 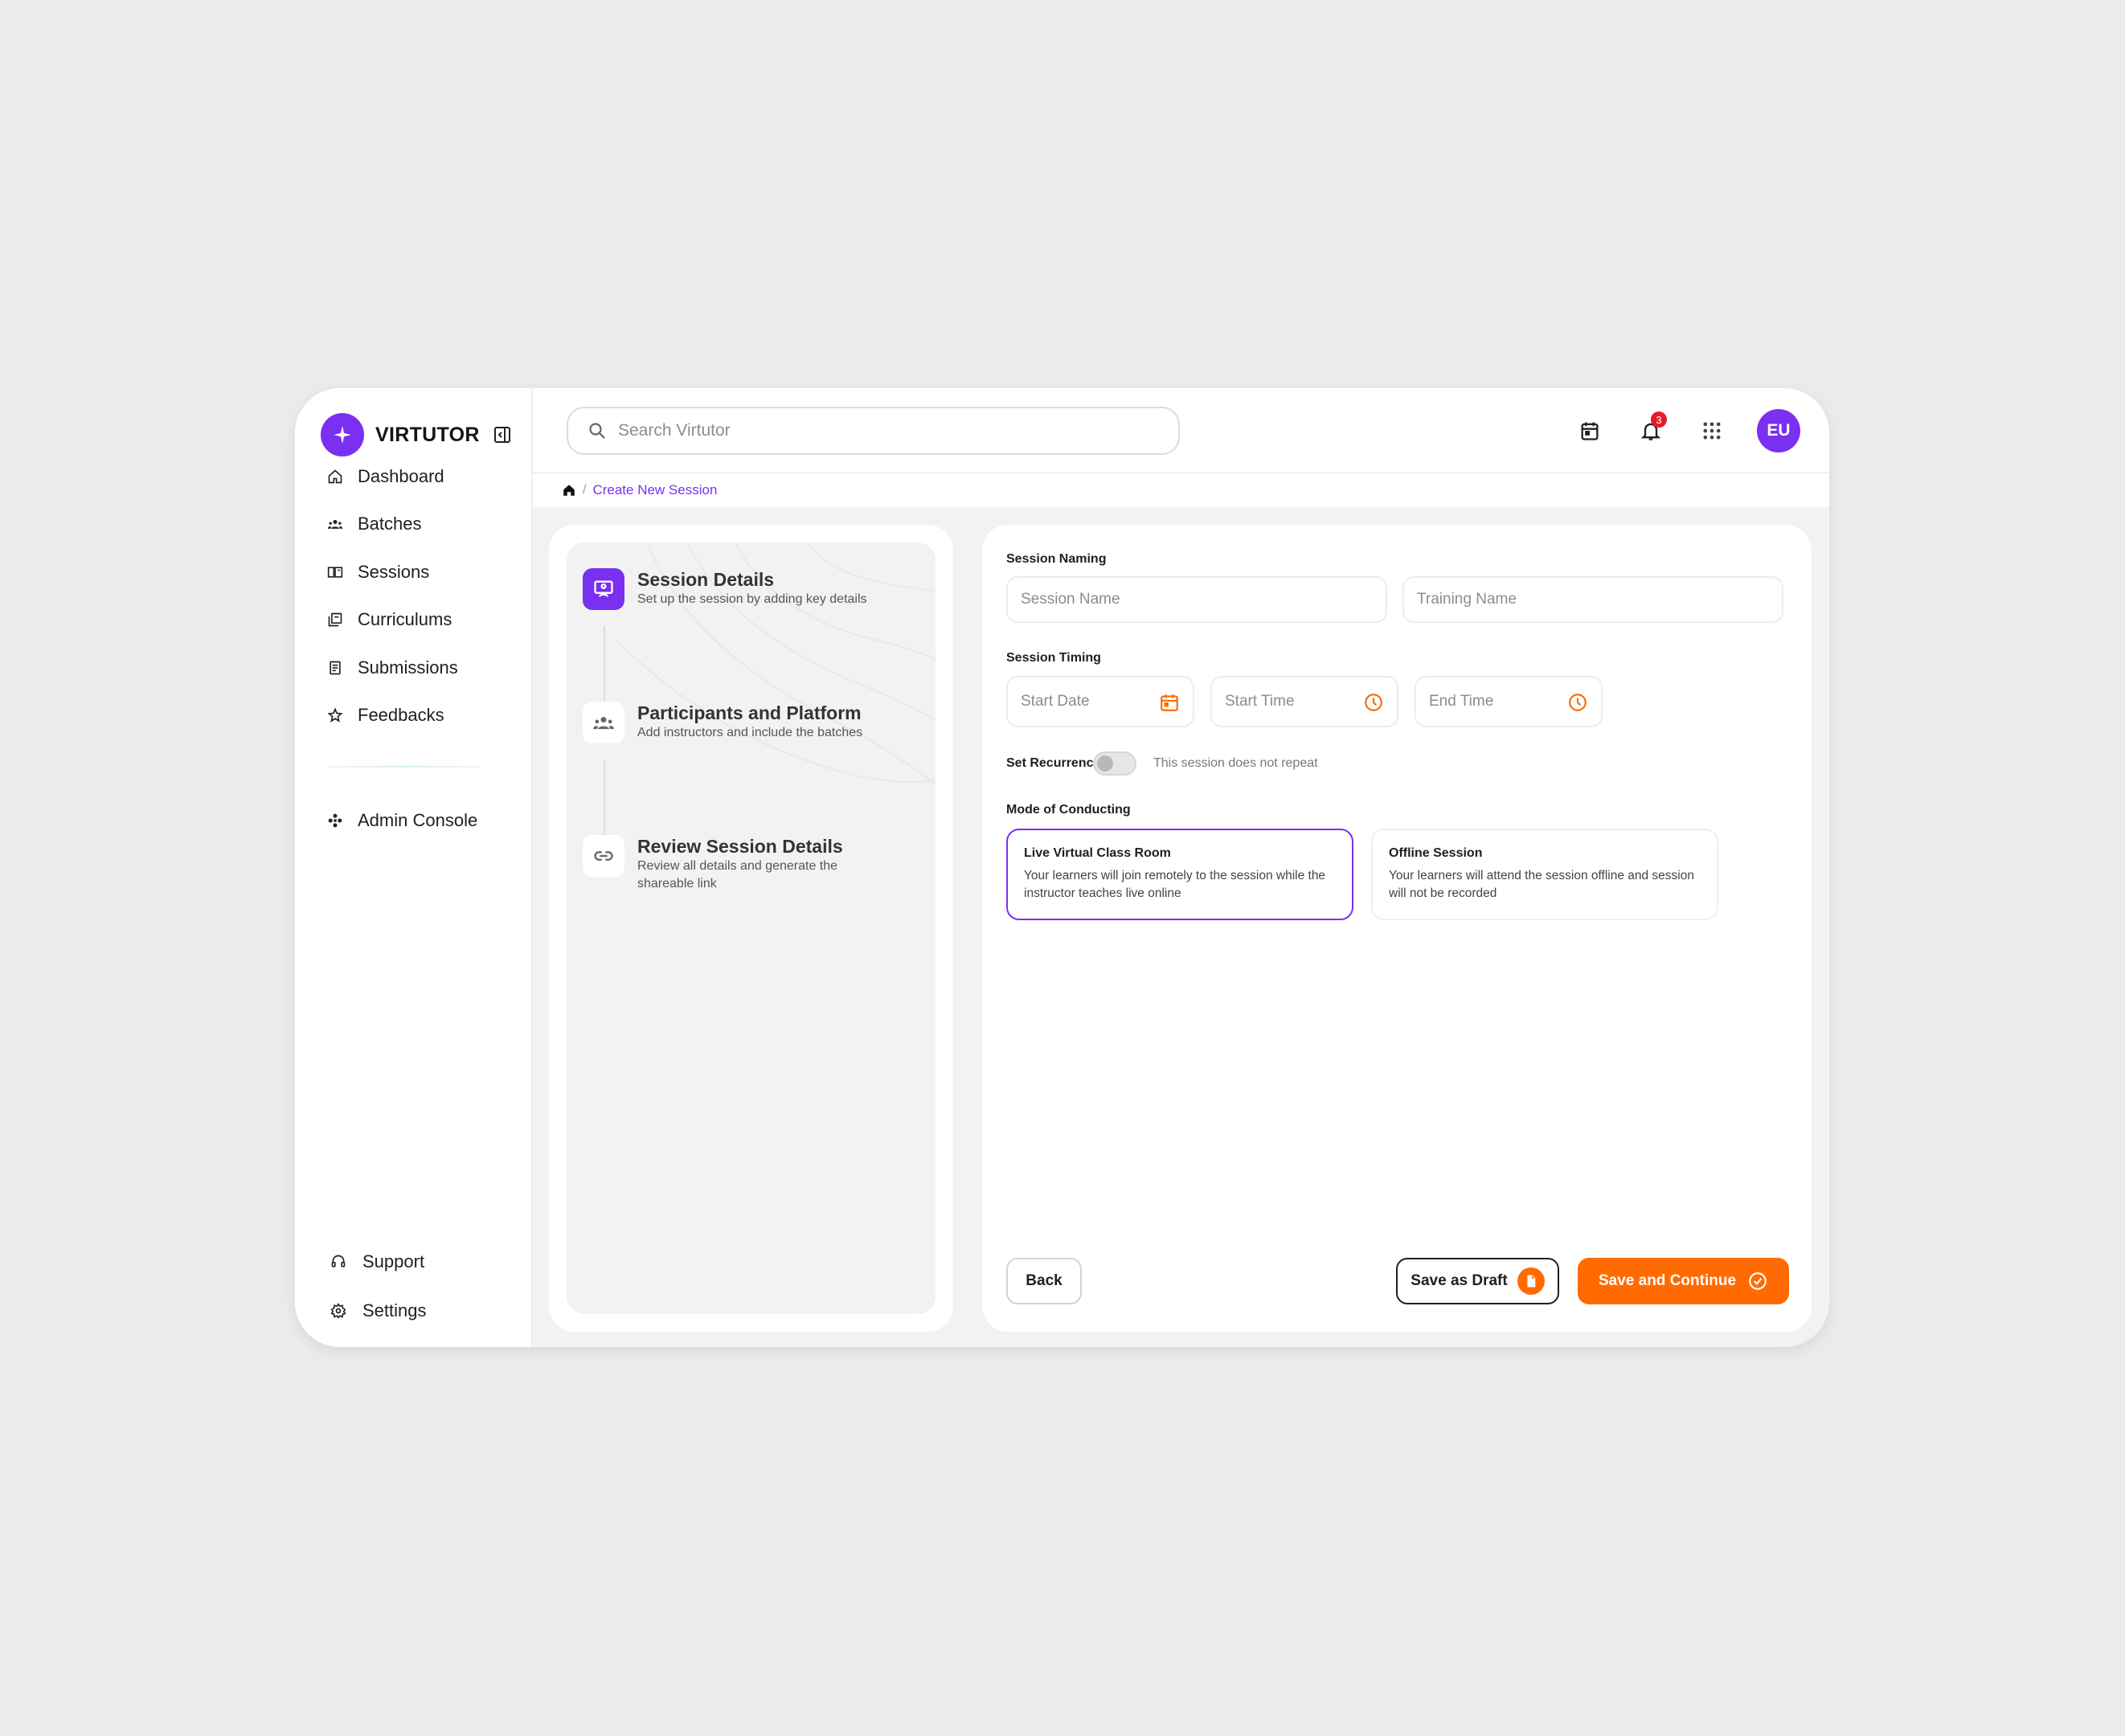 I want to click on admin-network-icon, so click(x=335, y=821).